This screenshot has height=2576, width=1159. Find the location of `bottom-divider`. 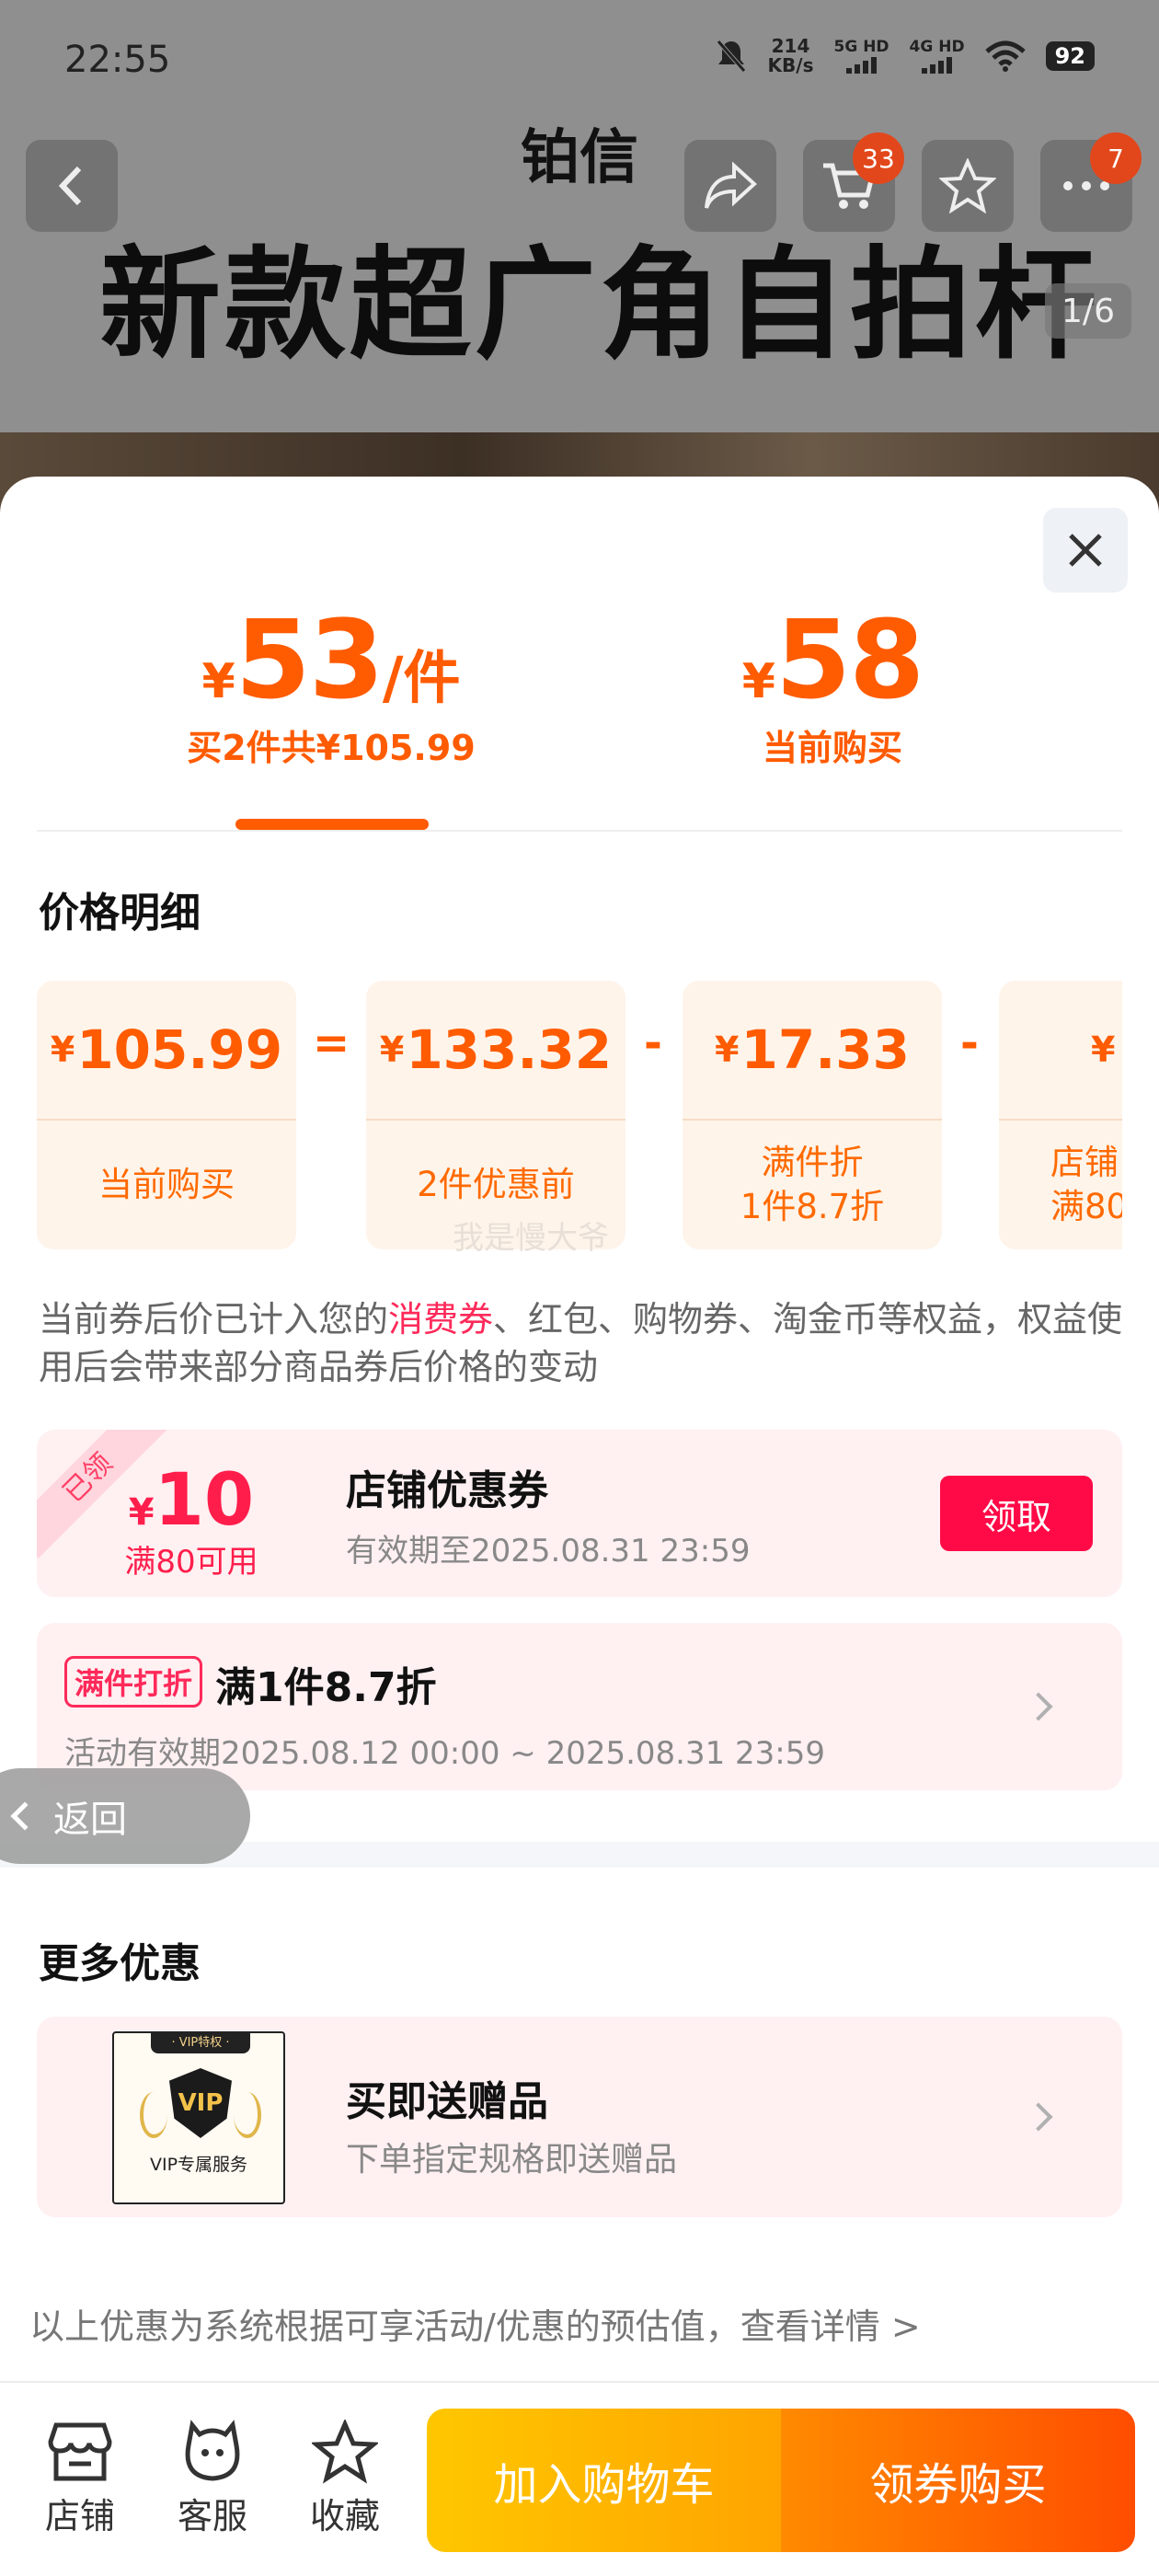

bottom-divider is located at coordinates (579, 2382).